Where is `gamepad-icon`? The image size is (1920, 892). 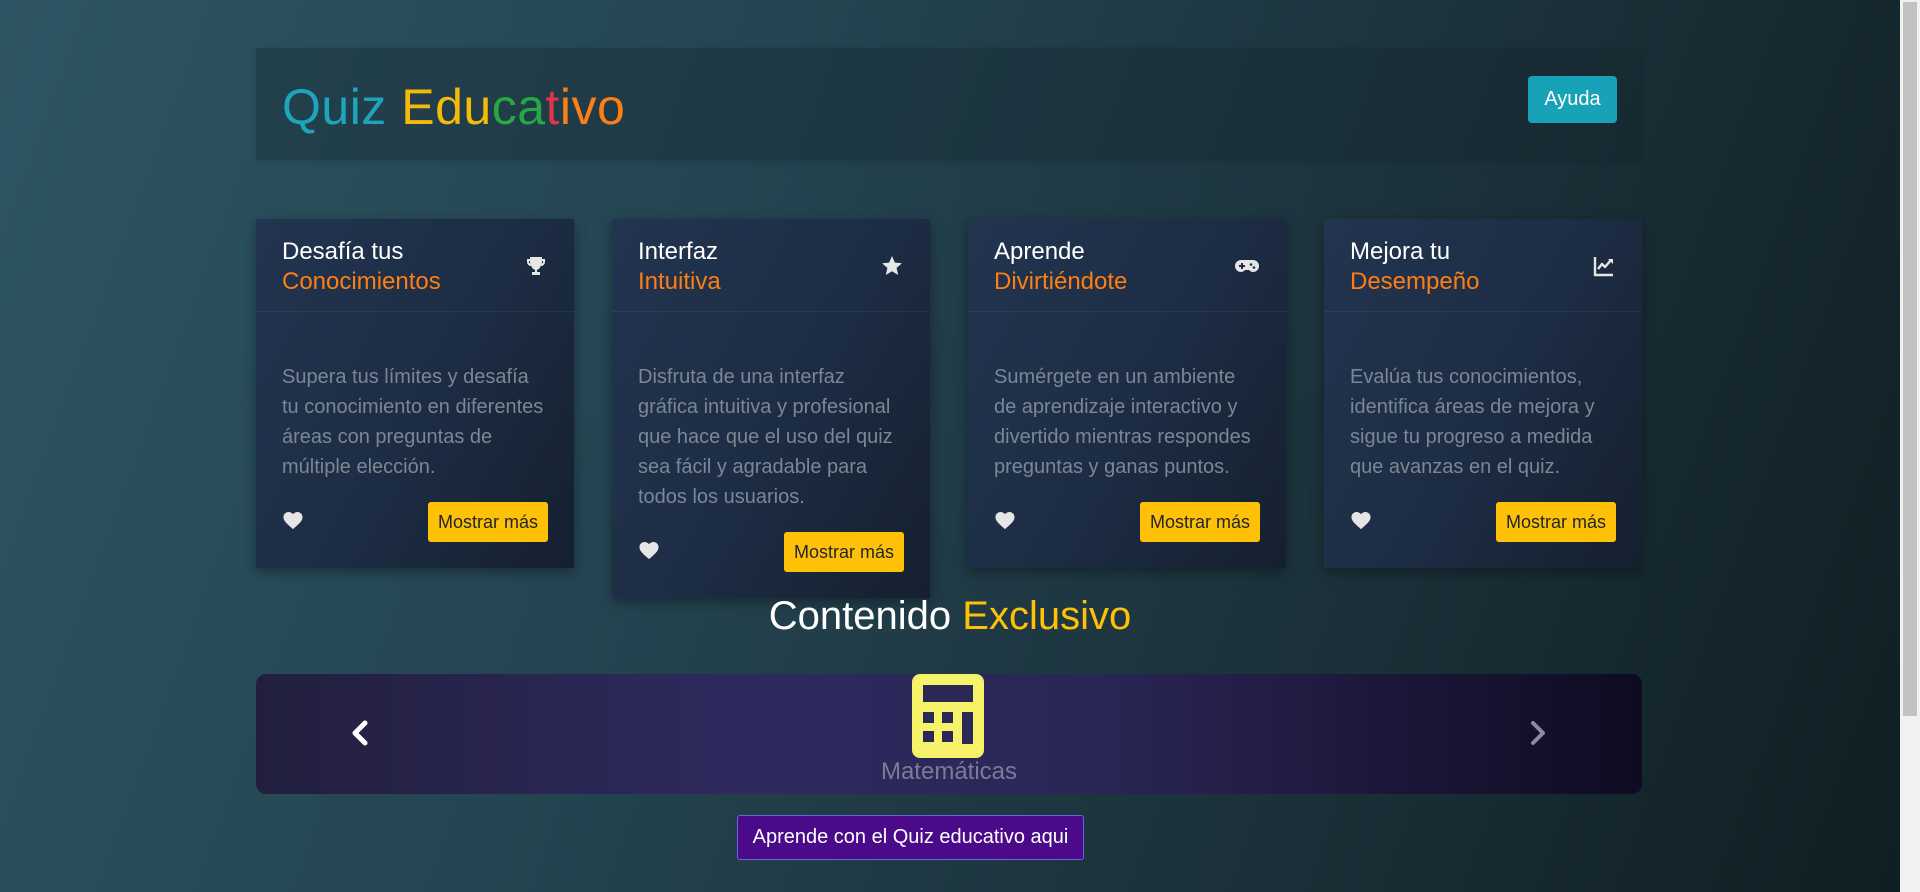
gamepad-icon is located at coordinates (1247, 266).